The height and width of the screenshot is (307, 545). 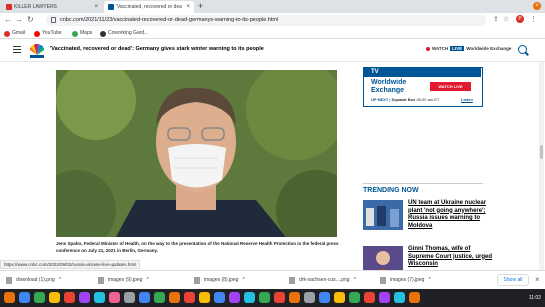 What do you see at coordinates (541, 166) in the screenshot?
I see `page-scrollbar` at bounding box center [541, 166].